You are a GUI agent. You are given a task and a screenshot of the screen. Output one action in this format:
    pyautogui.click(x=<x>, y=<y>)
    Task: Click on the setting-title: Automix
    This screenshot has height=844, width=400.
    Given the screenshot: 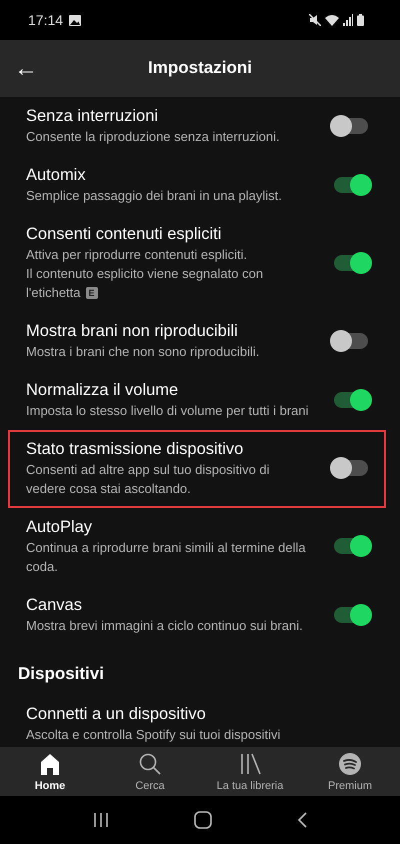 What is the action you would take?
    pyautogui.click(x=56, y=175)
    